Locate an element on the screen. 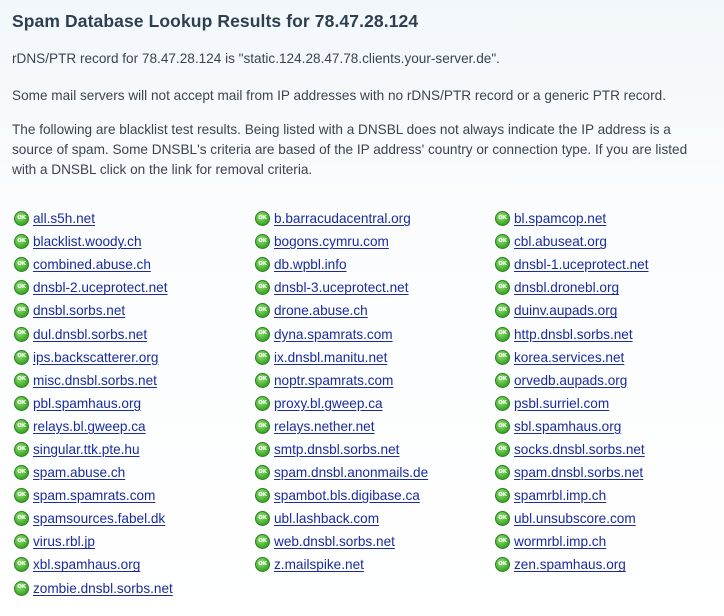 Image resolution: width=724 pixels, height=616 pixels. dnsbl-link: dyna.spamrats.com is located at coordinates (333, 334).